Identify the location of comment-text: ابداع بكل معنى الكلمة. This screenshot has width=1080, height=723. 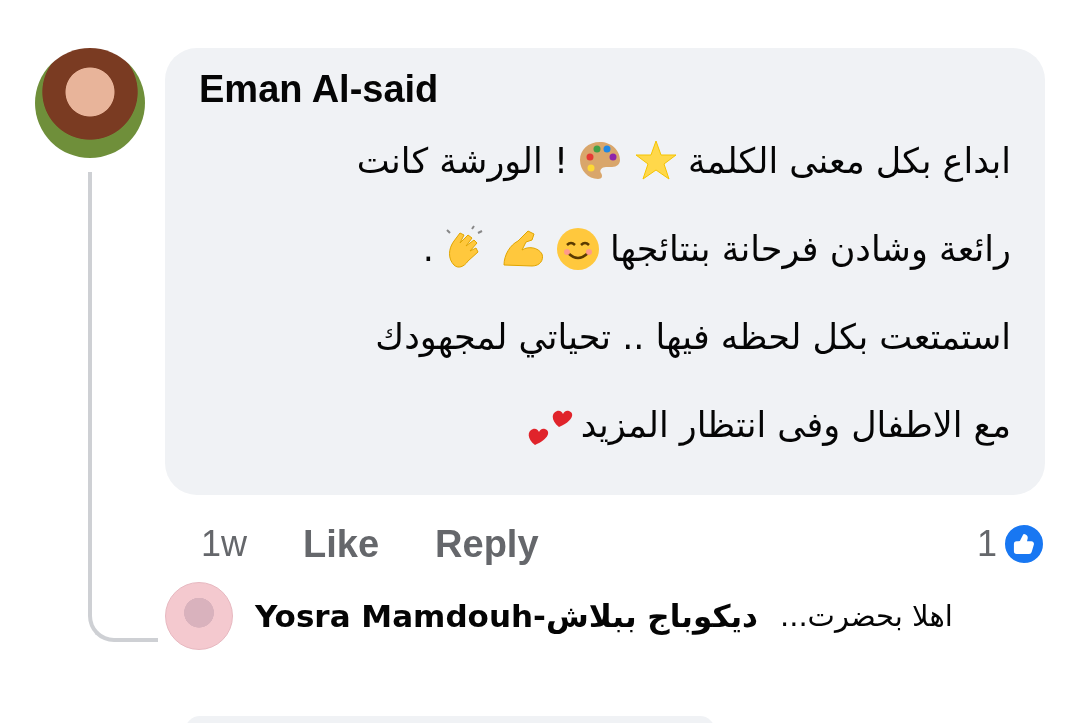
(849, 161).